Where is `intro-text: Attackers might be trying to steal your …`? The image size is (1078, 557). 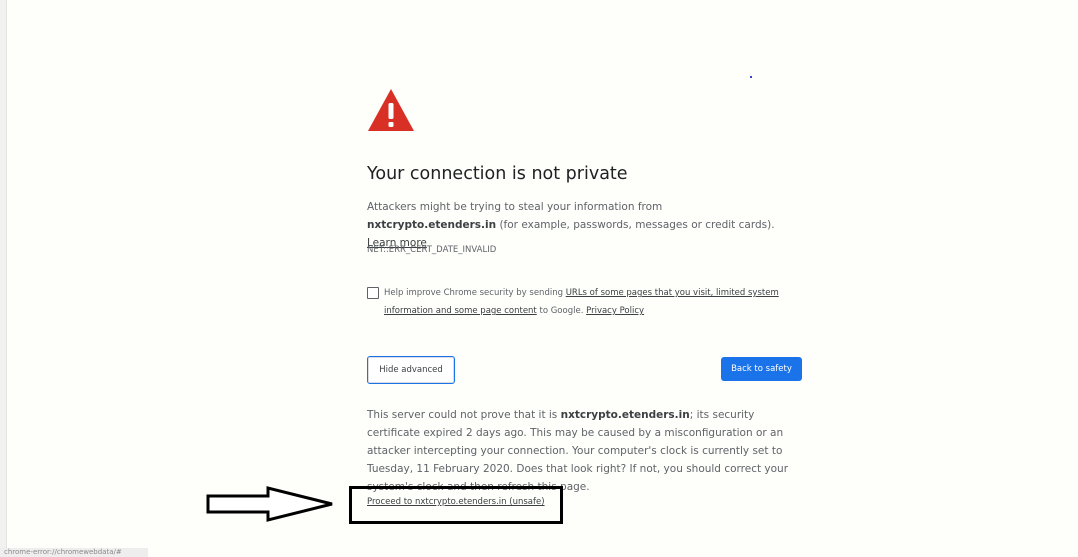
intro-text: Attackers might be trying to steal your … is located at coordinates (571, 225).